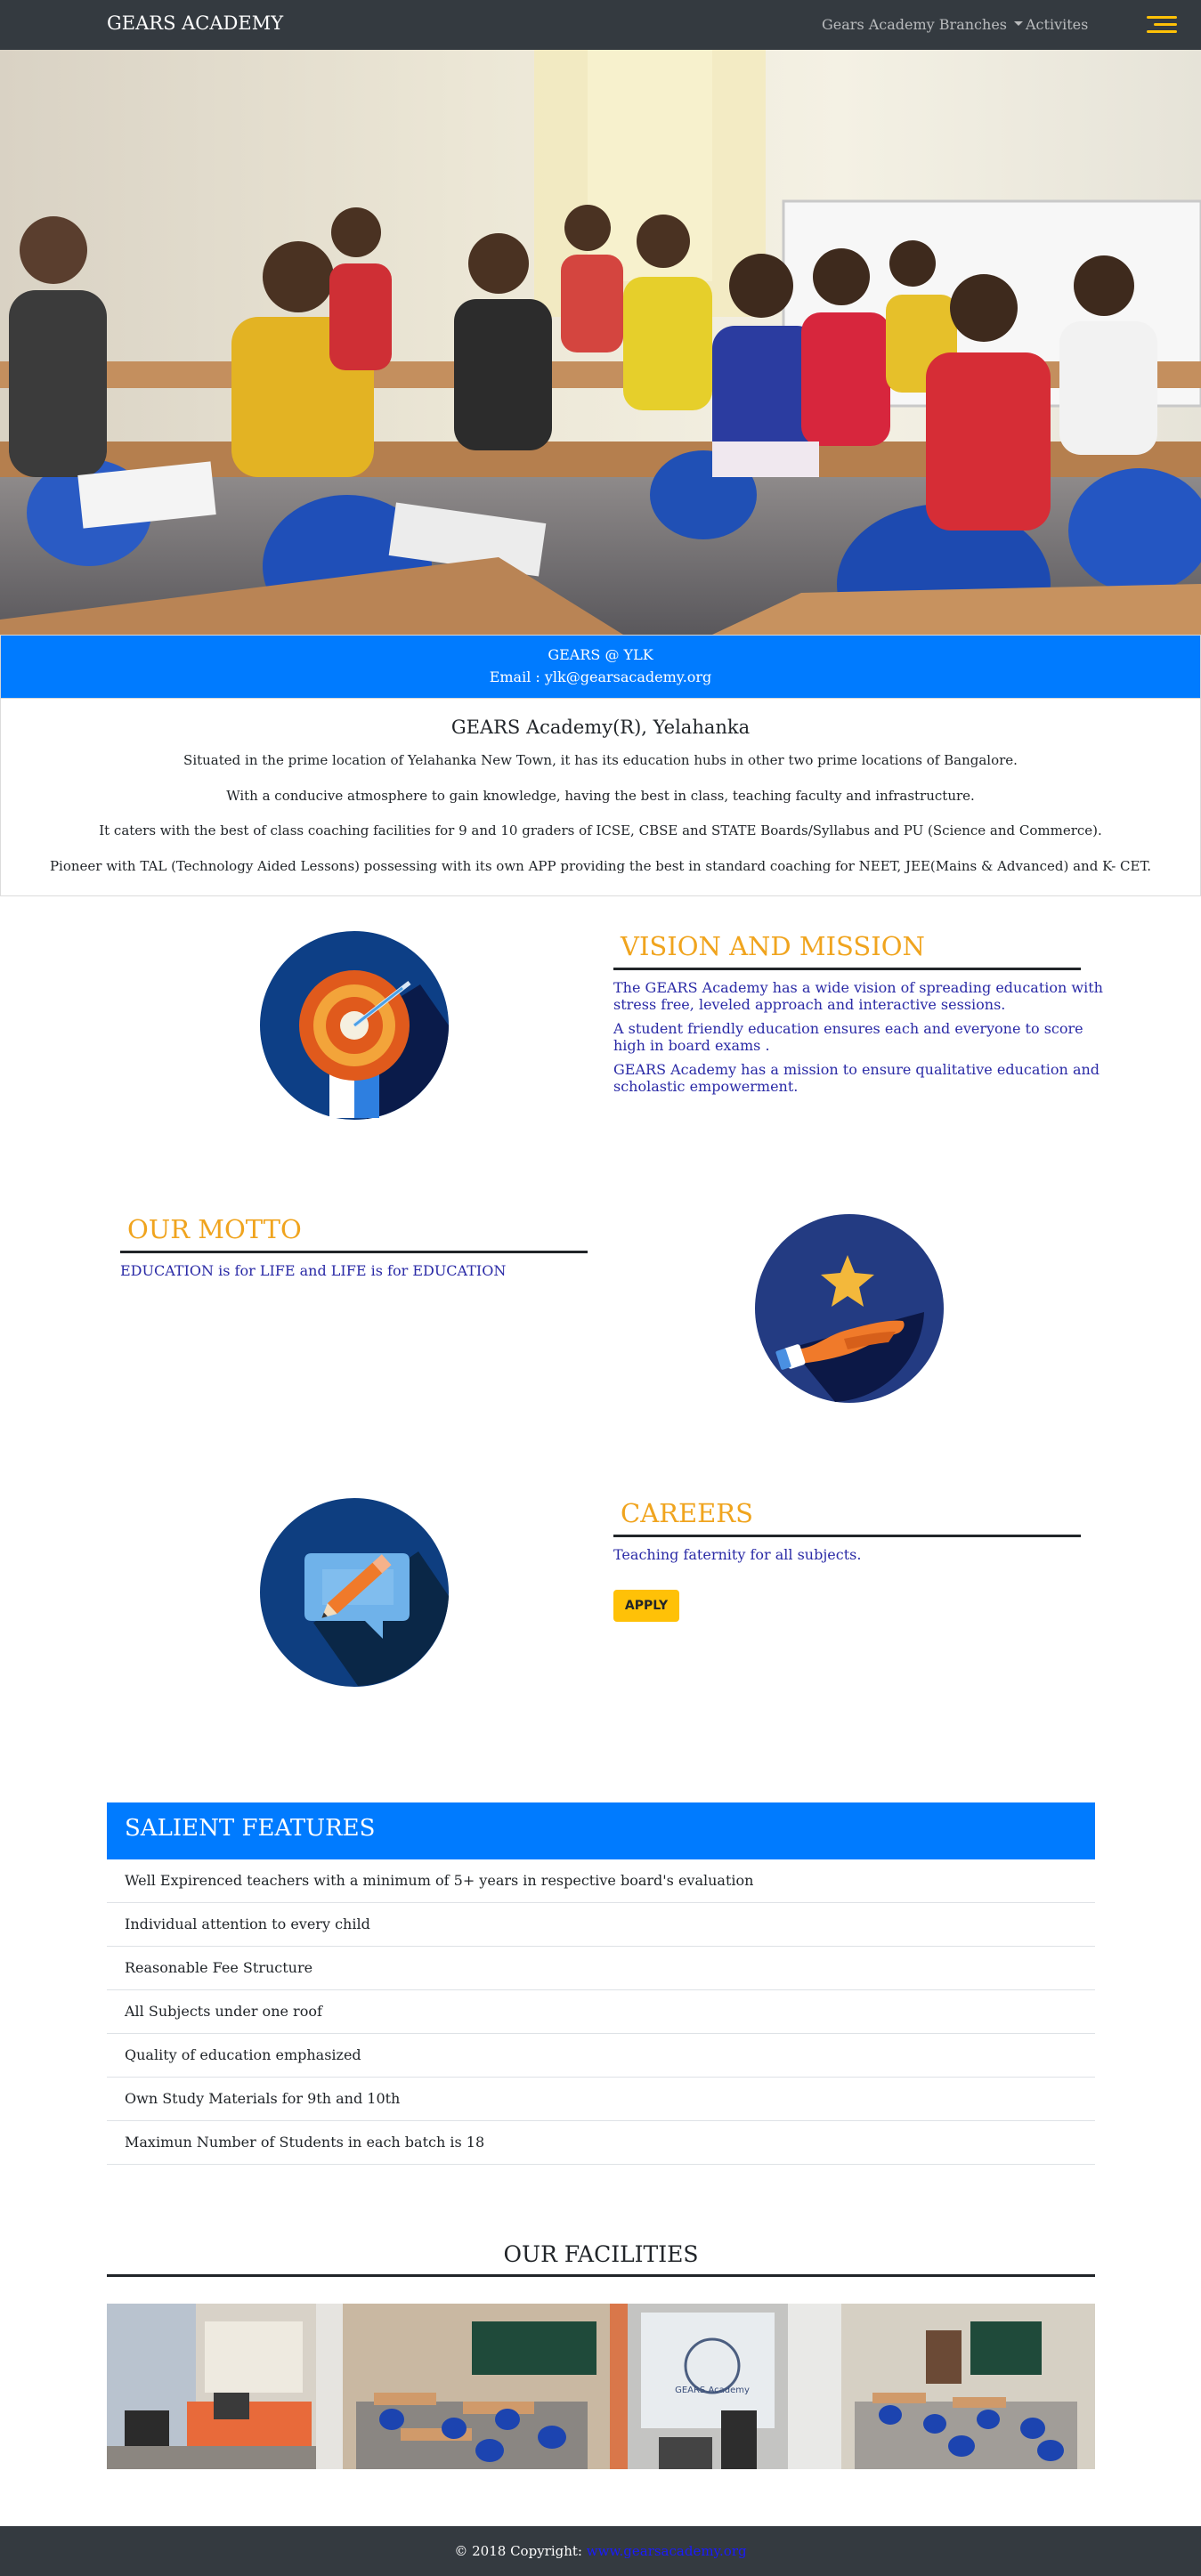  Describe the element at coordinates (354, 1026) in the screenshot. I see `target-icon` at that location.